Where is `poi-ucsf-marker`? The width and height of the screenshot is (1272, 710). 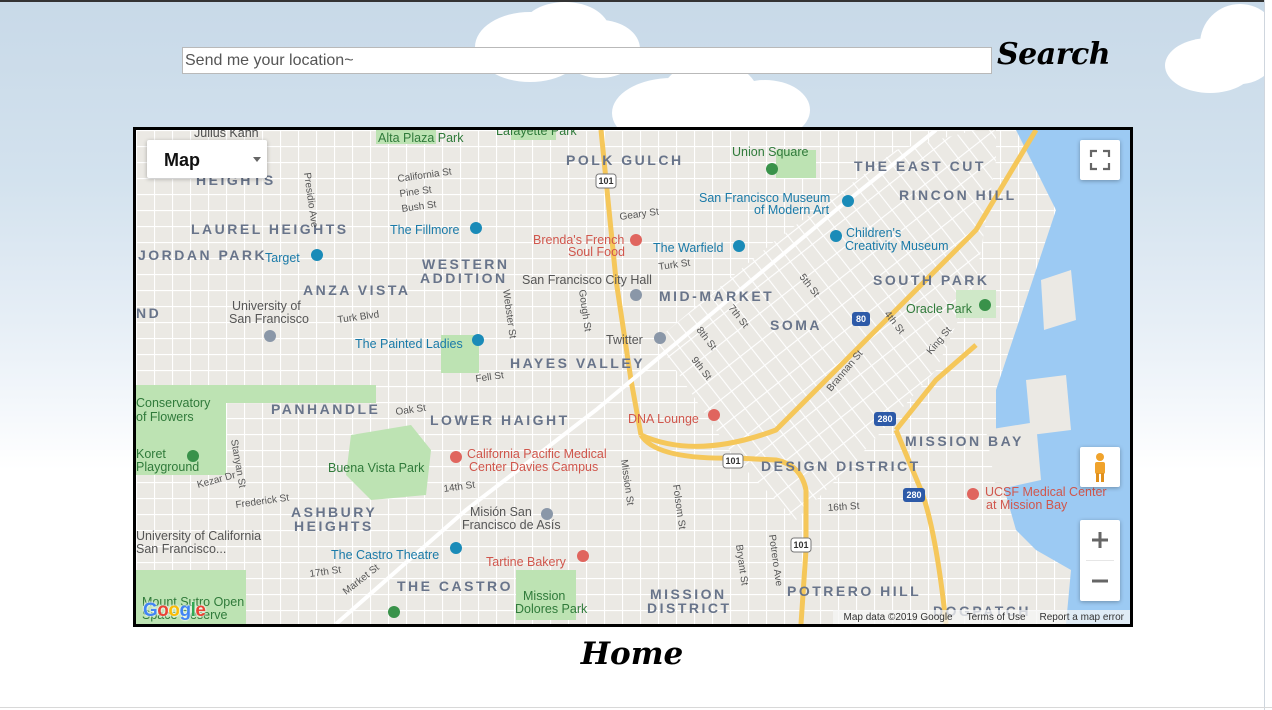 poi-ucsf-marker is located at coordinates (973, 494).